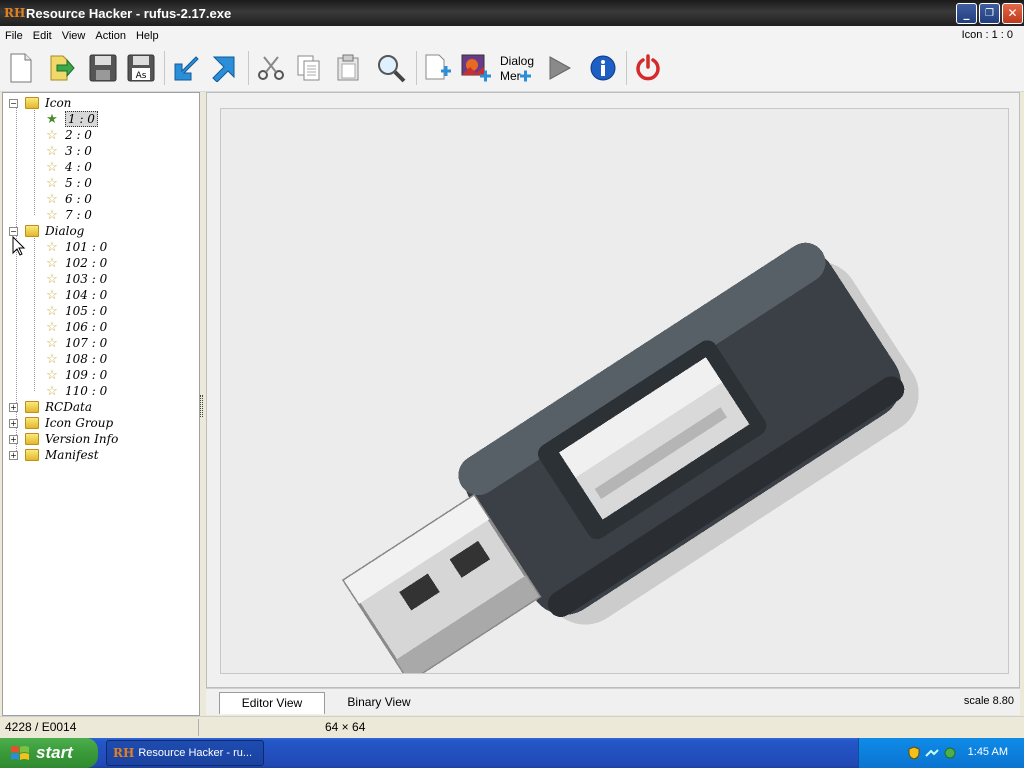 The height and width of the screenshot is (768, 1024). Describe the element at coordinates (391, 68) in the screenshot. I see `find-button` at that location.